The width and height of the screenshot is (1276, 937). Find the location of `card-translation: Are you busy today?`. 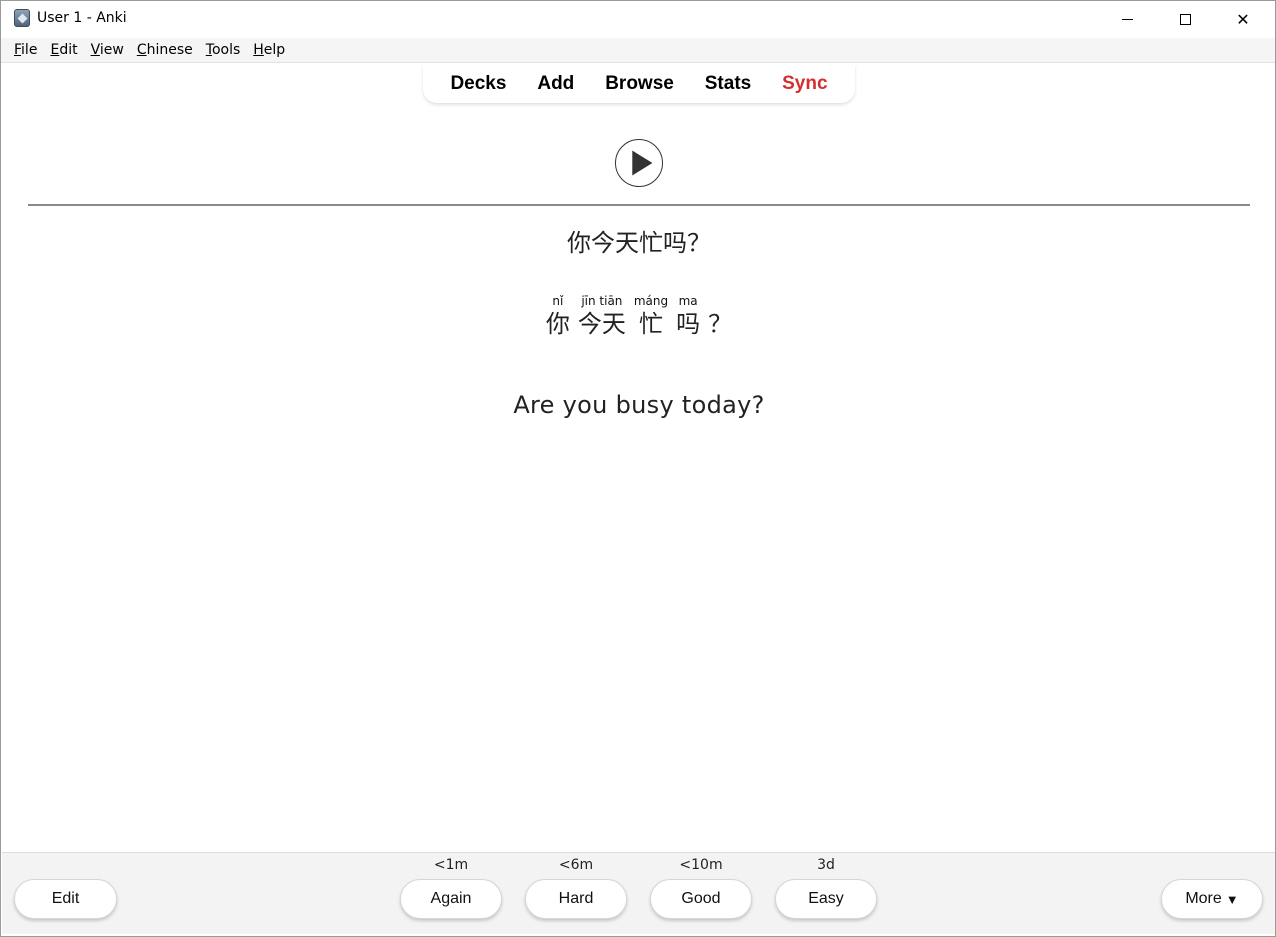

card-translation: Are you busy today? is located at coordinates (639, 405).